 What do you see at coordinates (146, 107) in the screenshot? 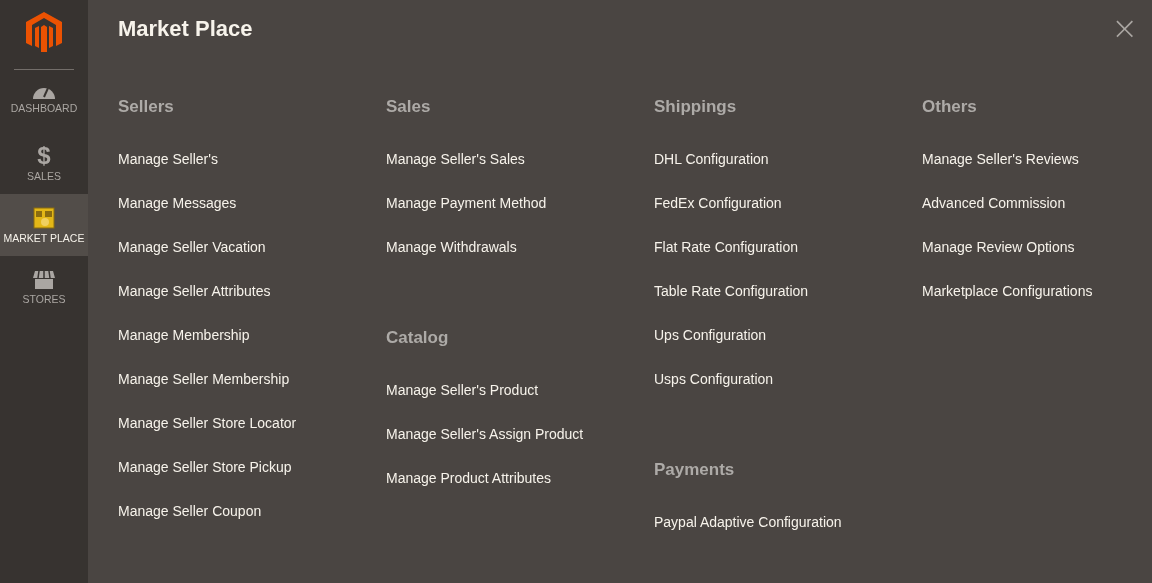
I see `group-heading: Sellers` at bounding box center [146, 107].